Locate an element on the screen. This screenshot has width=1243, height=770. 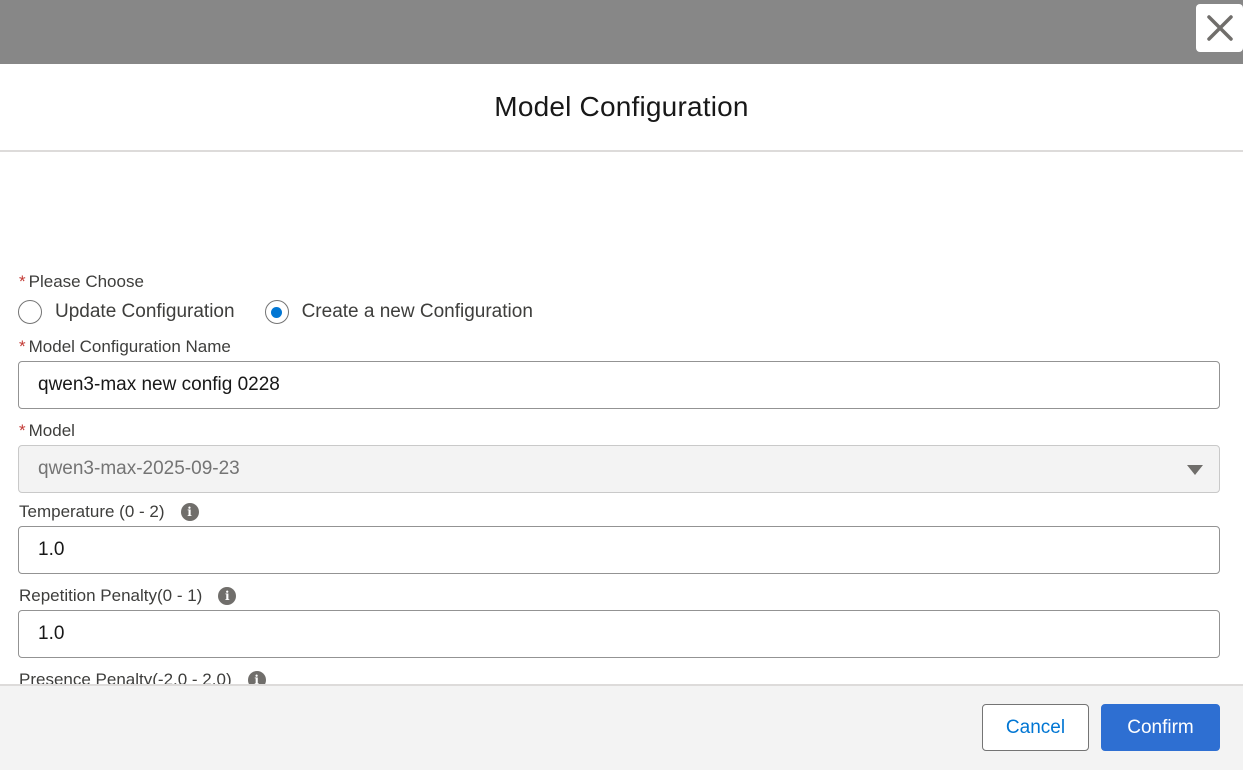
modal-header: Model Configuration is located at coordinates (621, 108).